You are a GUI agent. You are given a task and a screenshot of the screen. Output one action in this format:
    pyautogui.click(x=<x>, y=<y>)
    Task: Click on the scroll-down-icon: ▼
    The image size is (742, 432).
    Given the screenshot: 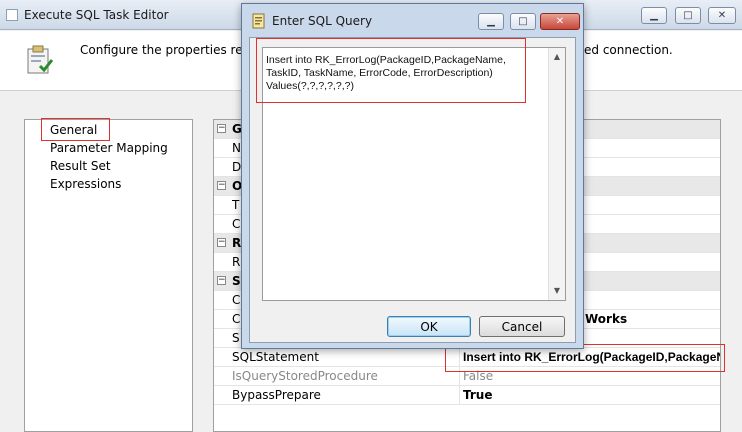 What is the action you would take?
    pyautogui.click(x=557, y=291)
    